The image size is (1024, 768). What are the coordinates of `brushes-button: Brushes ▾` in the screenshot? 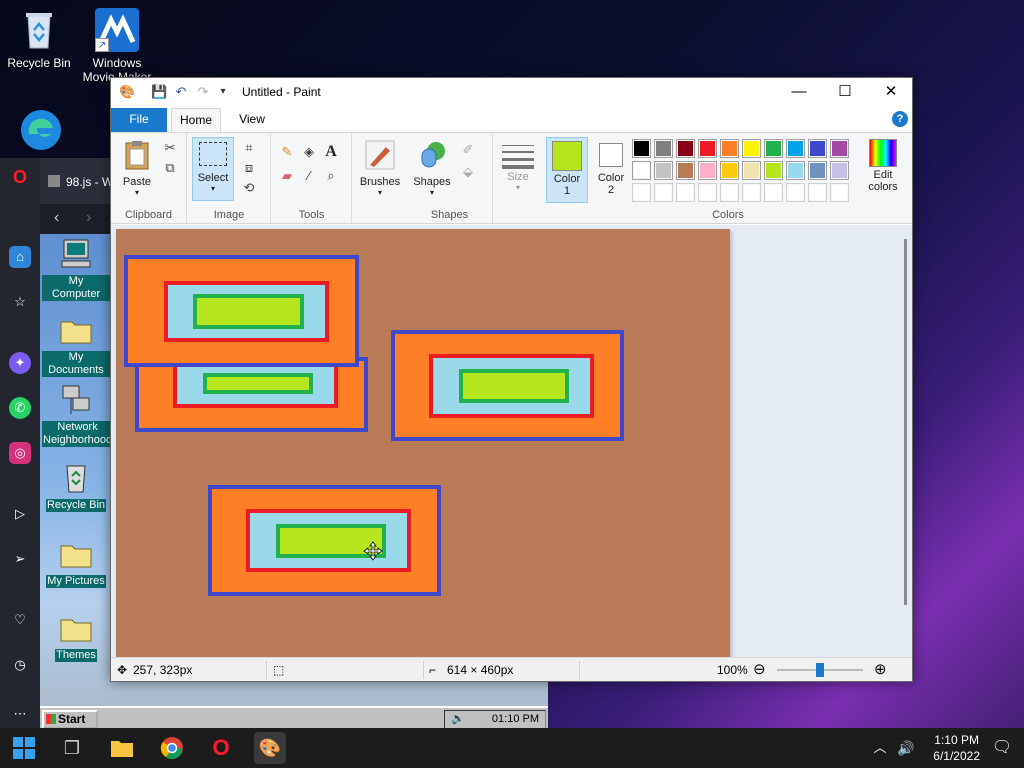 It's located at (380, 168).